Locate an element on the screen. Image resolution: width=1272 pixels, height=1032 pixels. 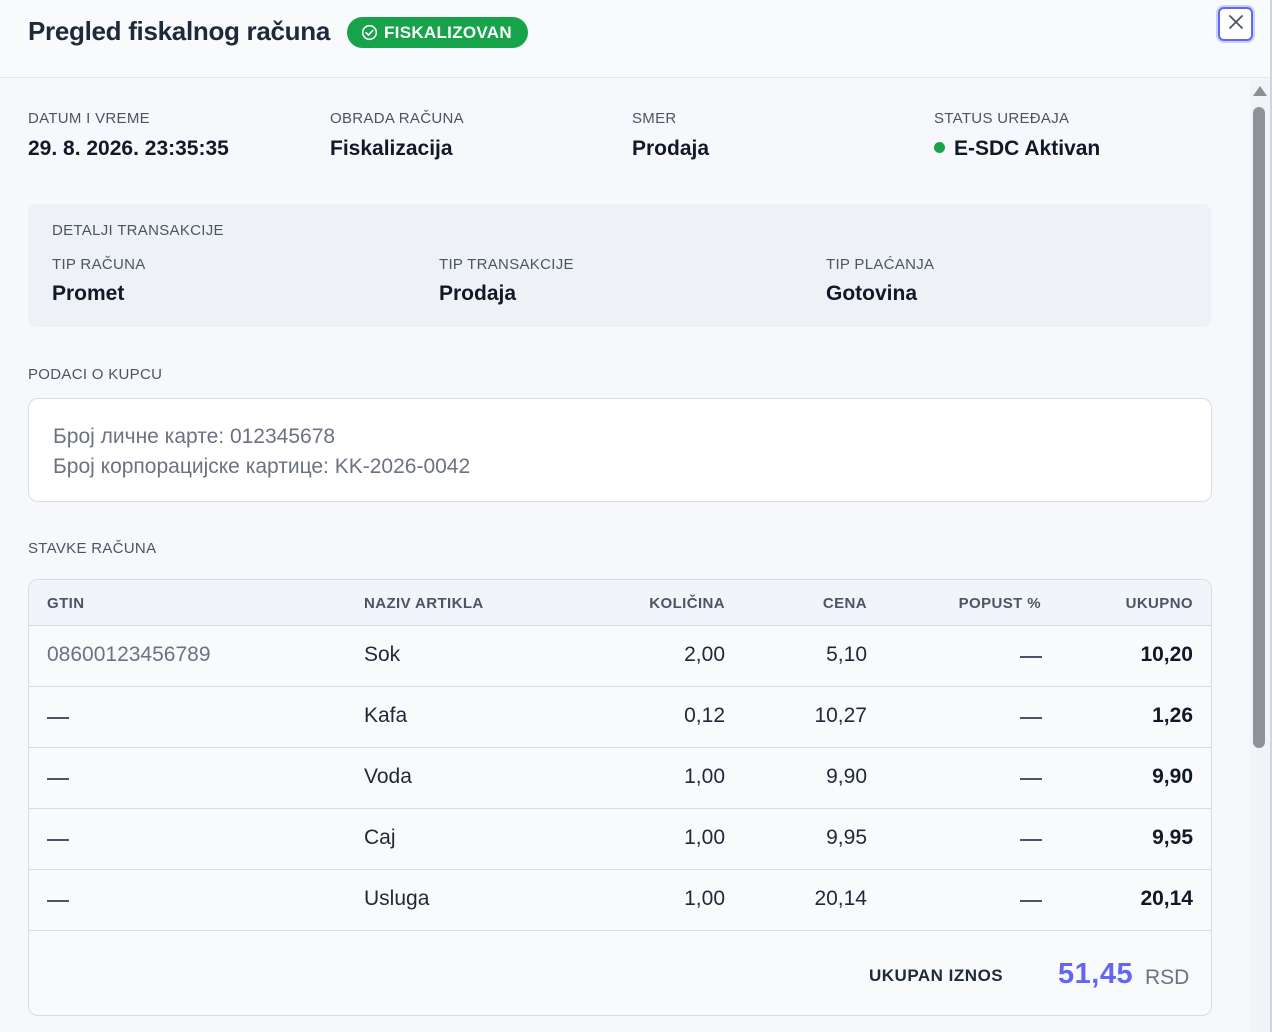
vertical-scrollbar is located at coordinates (1260, 556).